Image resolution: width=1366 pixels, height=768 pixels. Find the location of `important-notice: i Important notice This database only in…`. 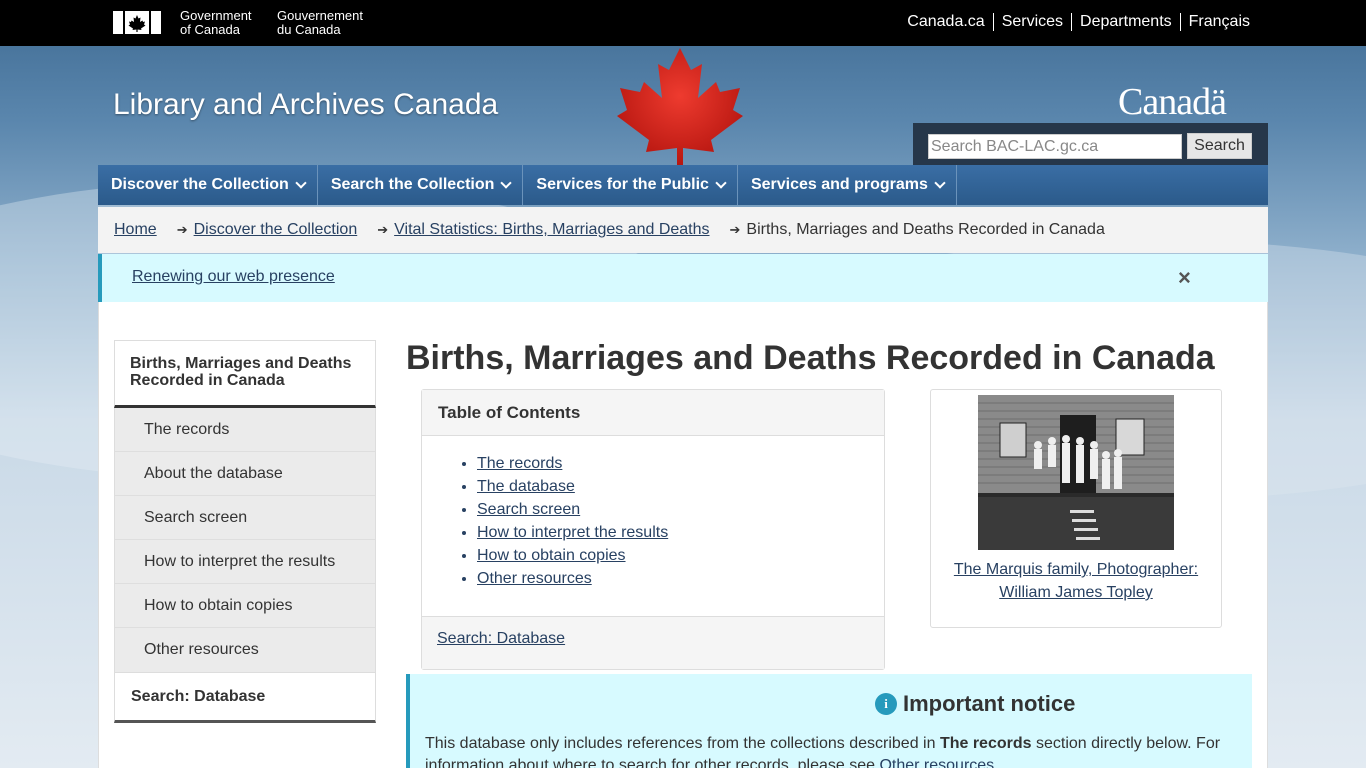

important-notice: i Important notice This database only in… is located at coordinates (829, 721).